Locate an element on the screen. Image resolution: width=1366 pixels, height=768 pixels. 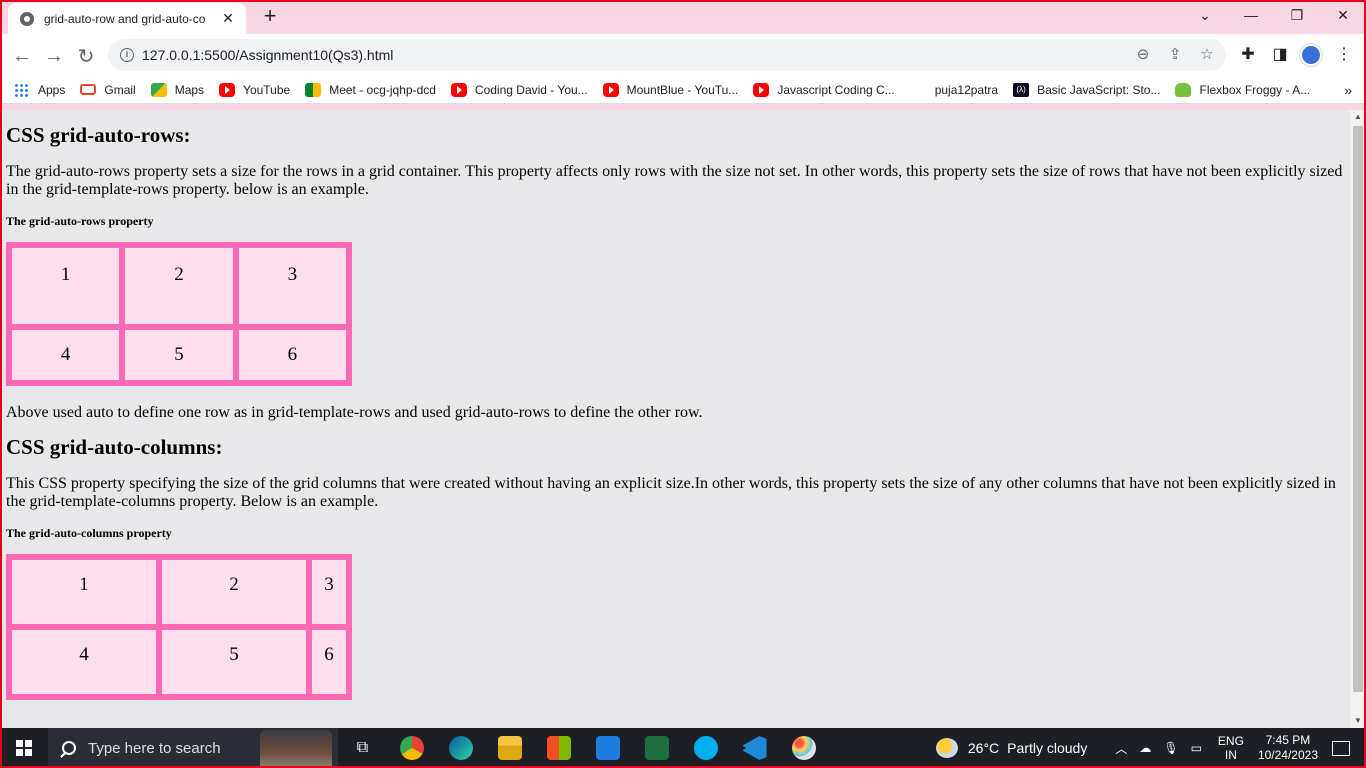
chrome-icon is located at coordinates (411, 748).